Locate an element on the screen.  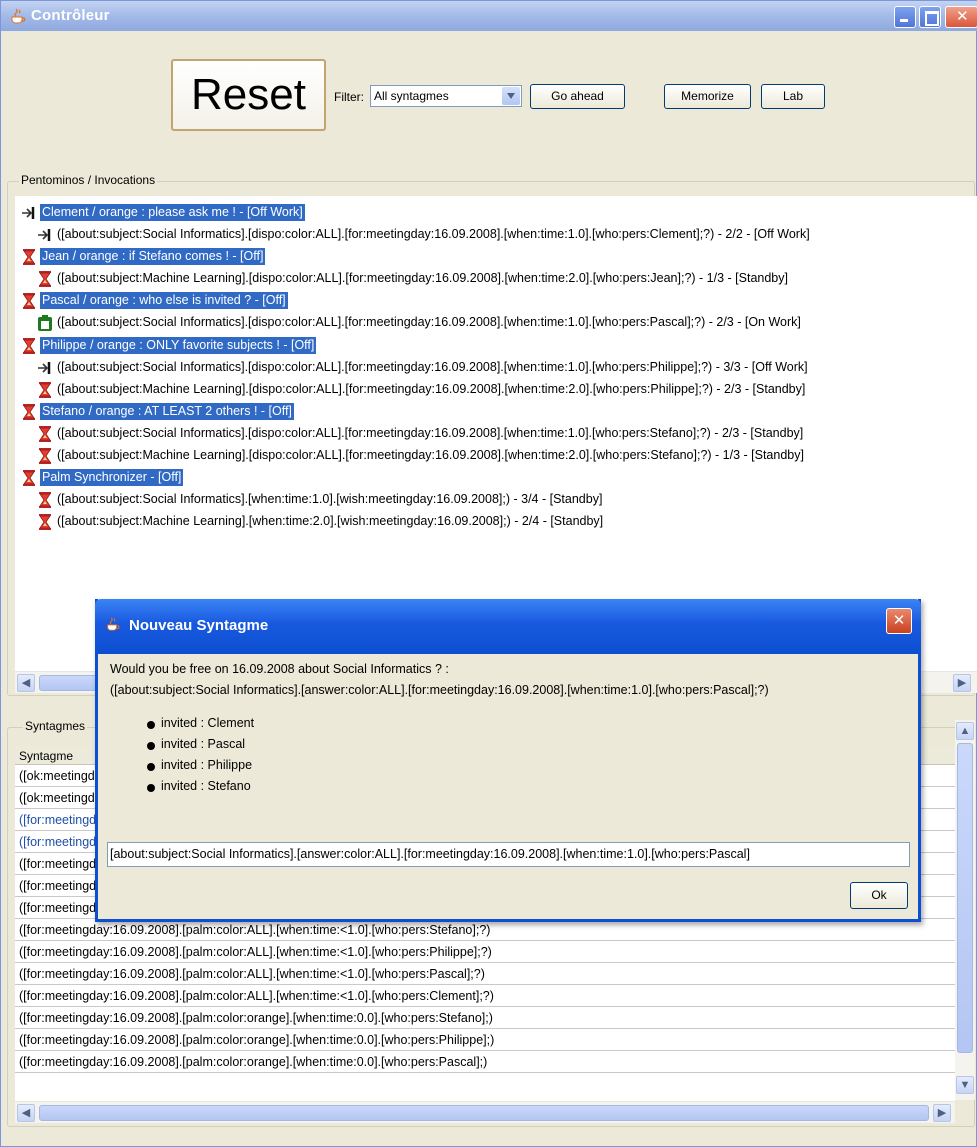
scroll-up-icon: ▲ is located at coordinates (965, 731).